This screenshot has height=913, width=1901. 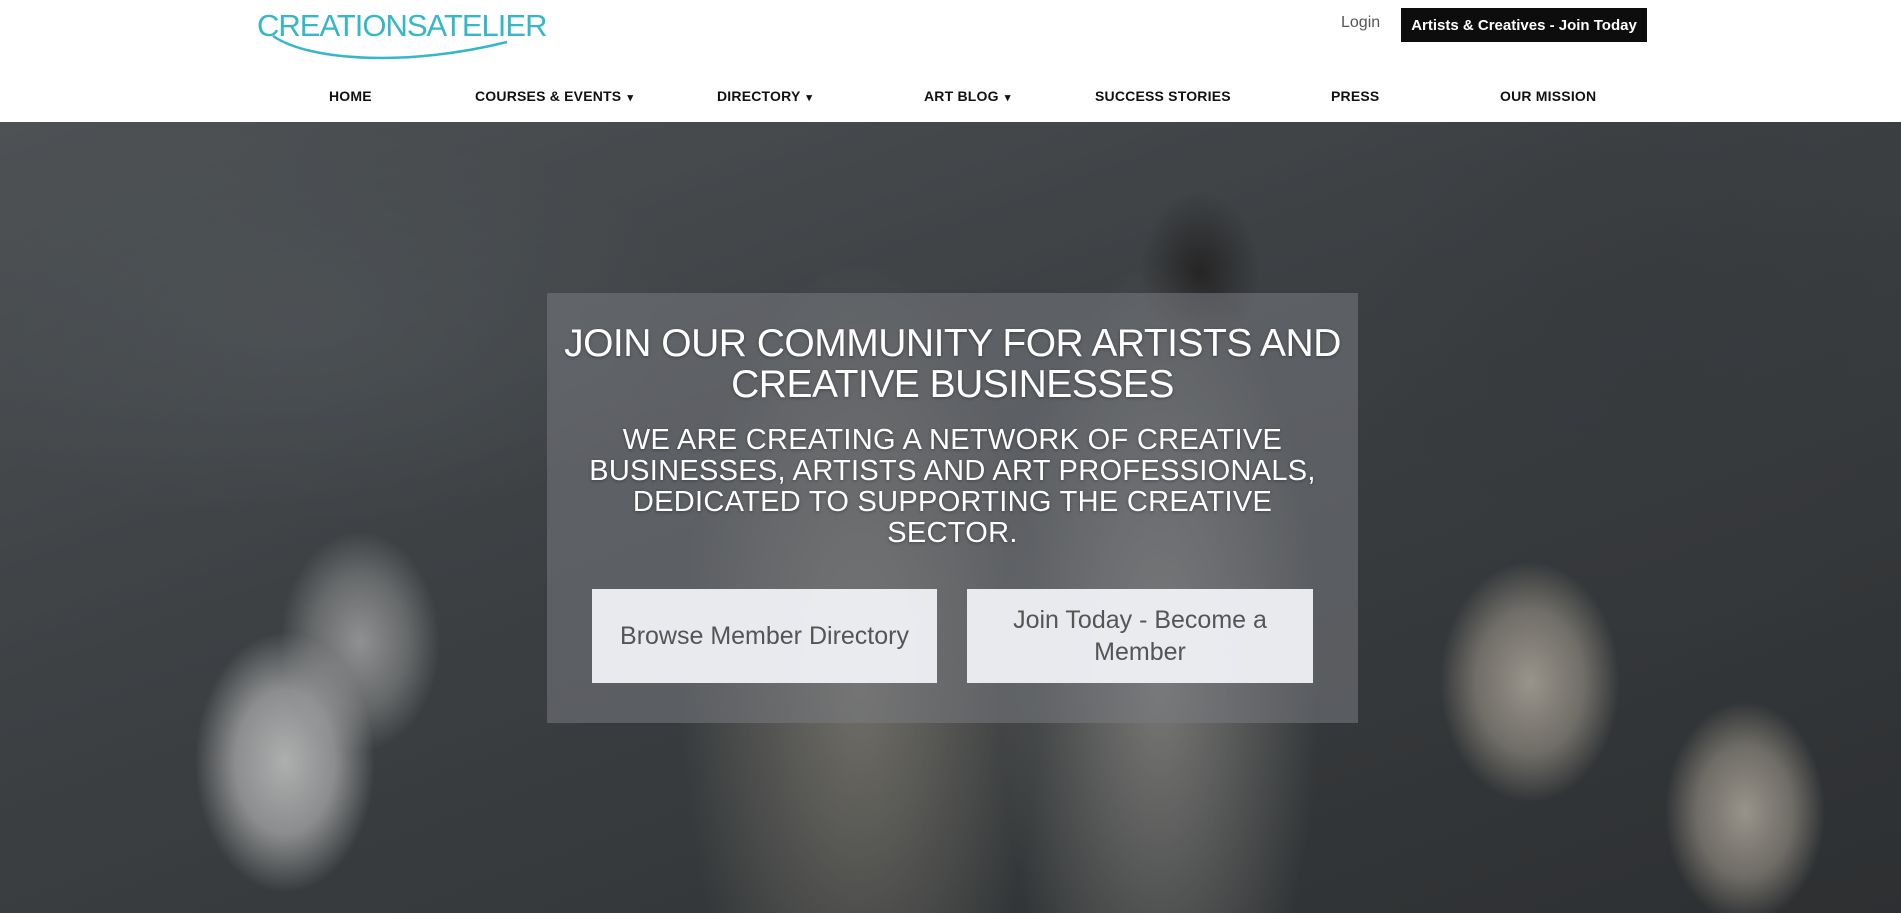 I want to click on browse-directory-button: Browse Member Directory, so click(x=764, y=636).